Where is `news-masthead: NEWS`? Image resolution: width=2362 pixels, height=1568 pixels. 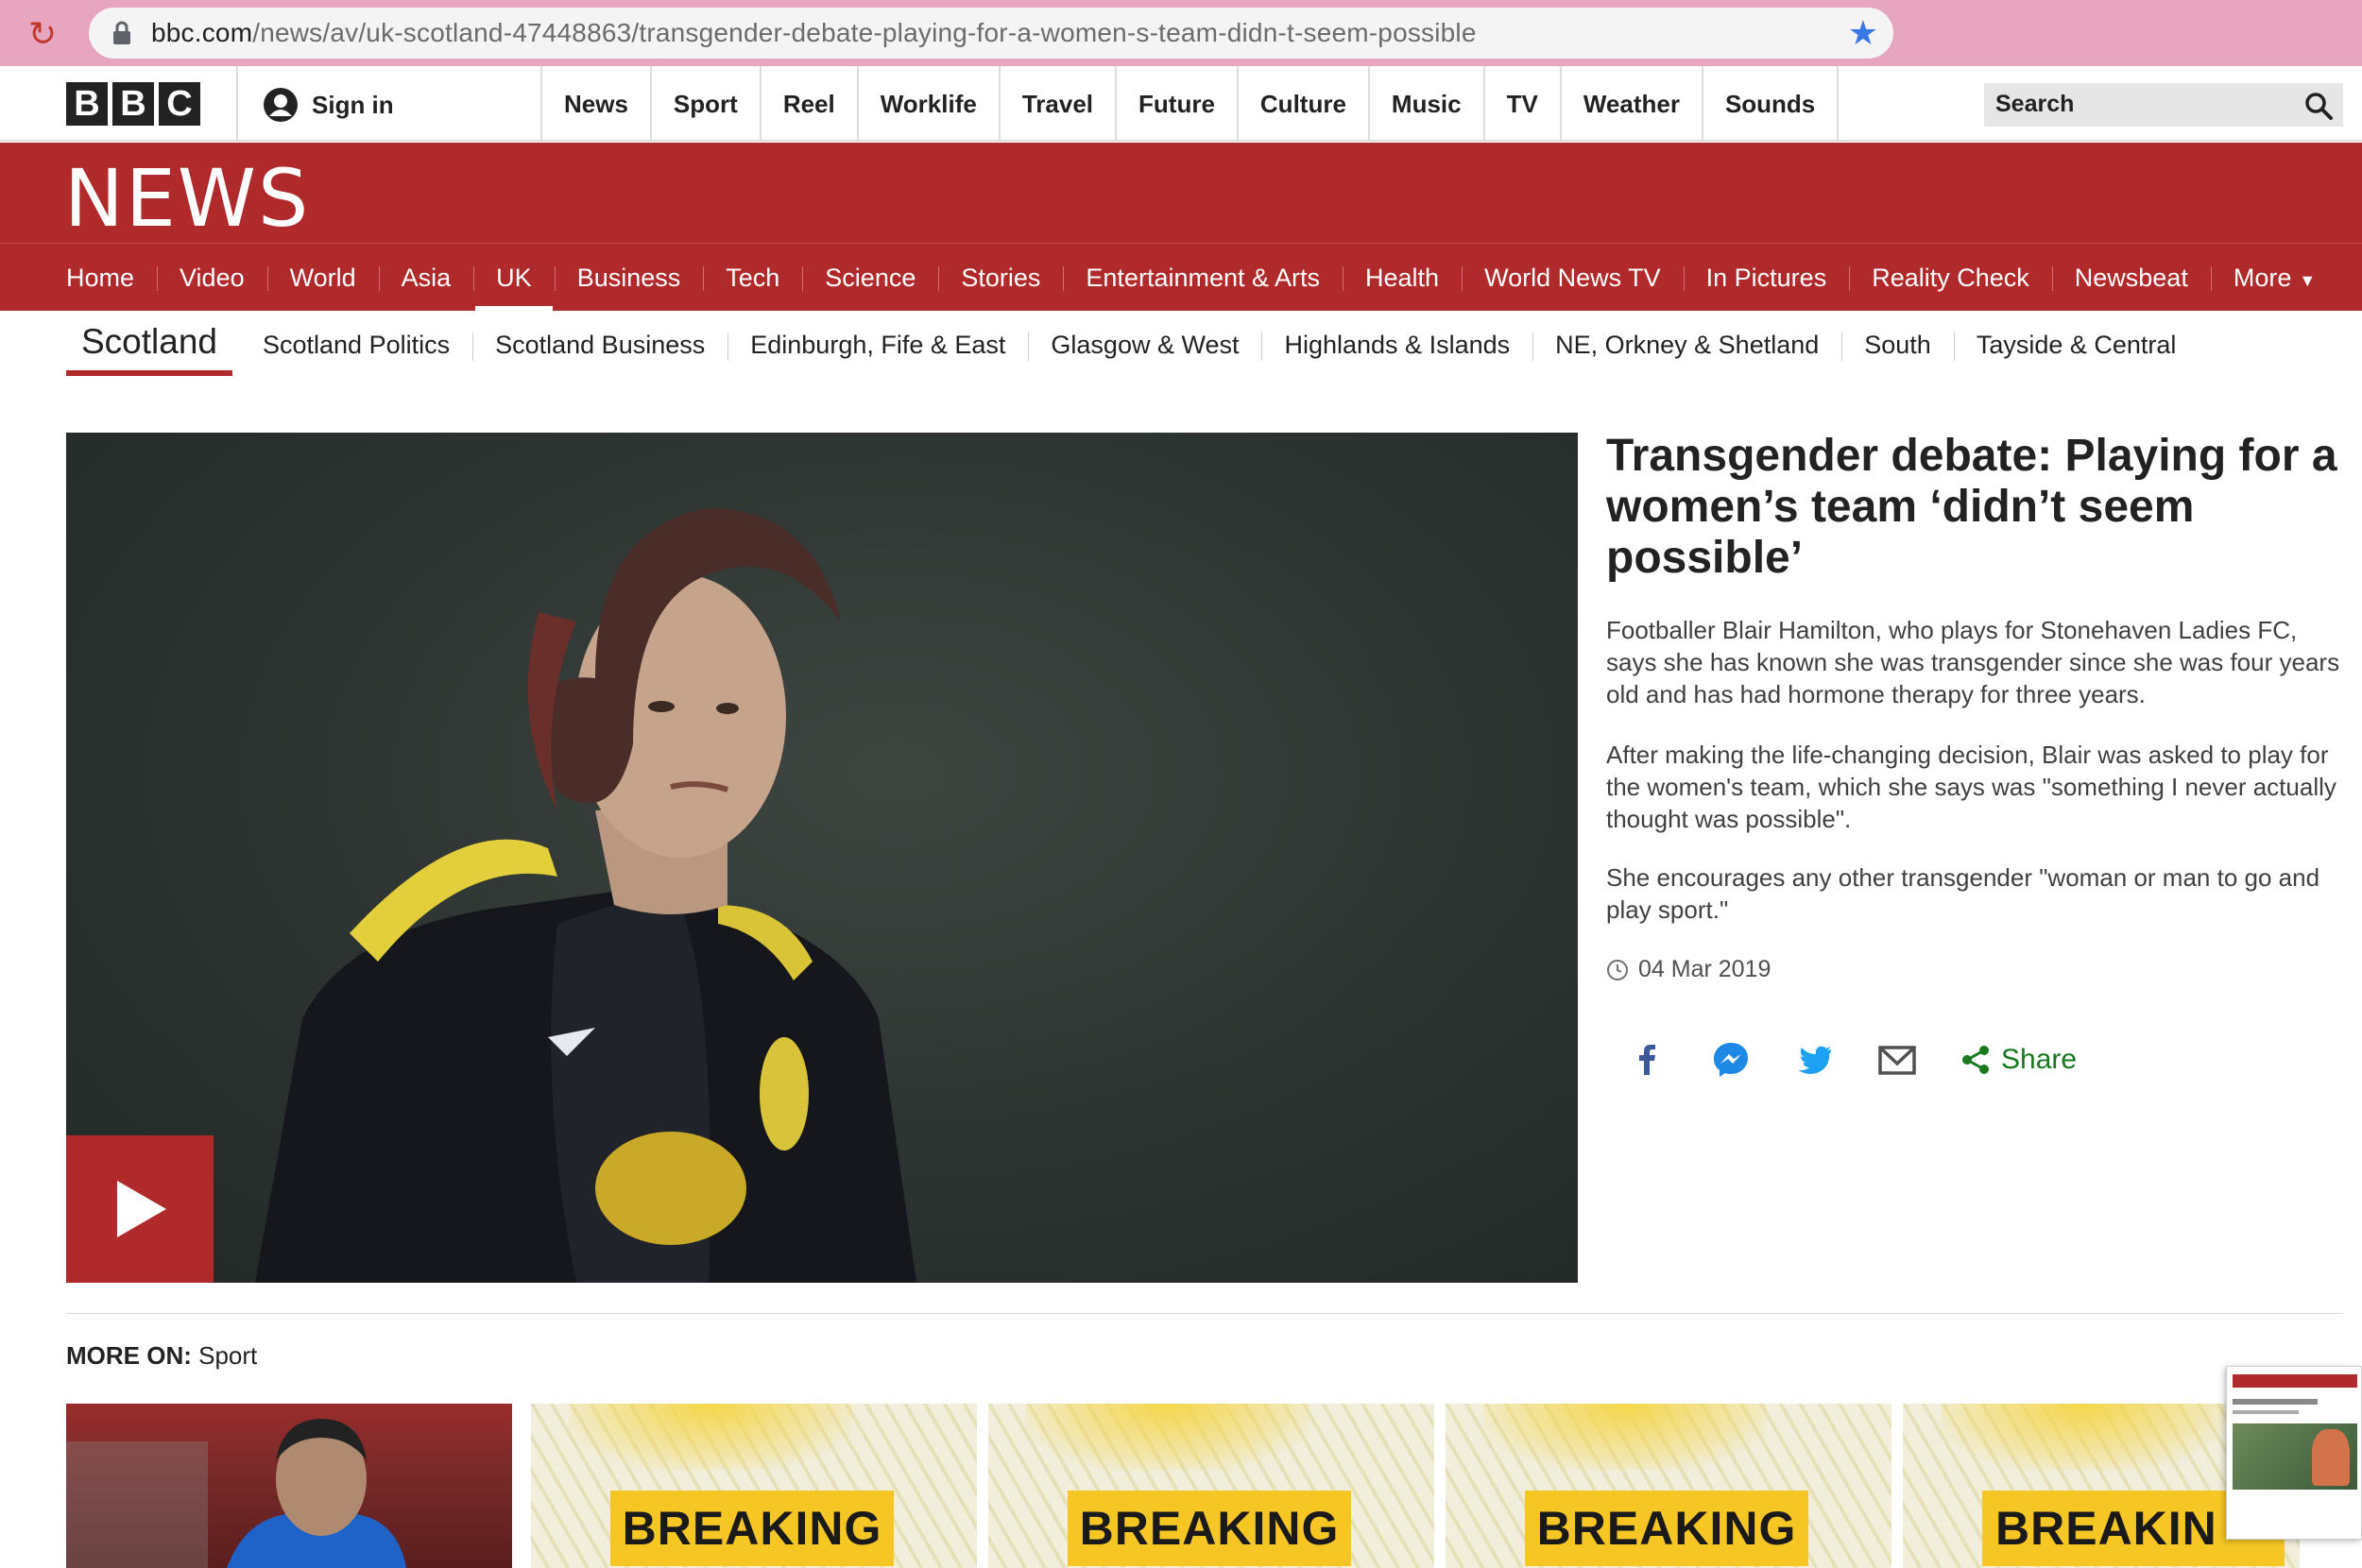 news-masthead: NEWS is located at coordinates (1181, 194).